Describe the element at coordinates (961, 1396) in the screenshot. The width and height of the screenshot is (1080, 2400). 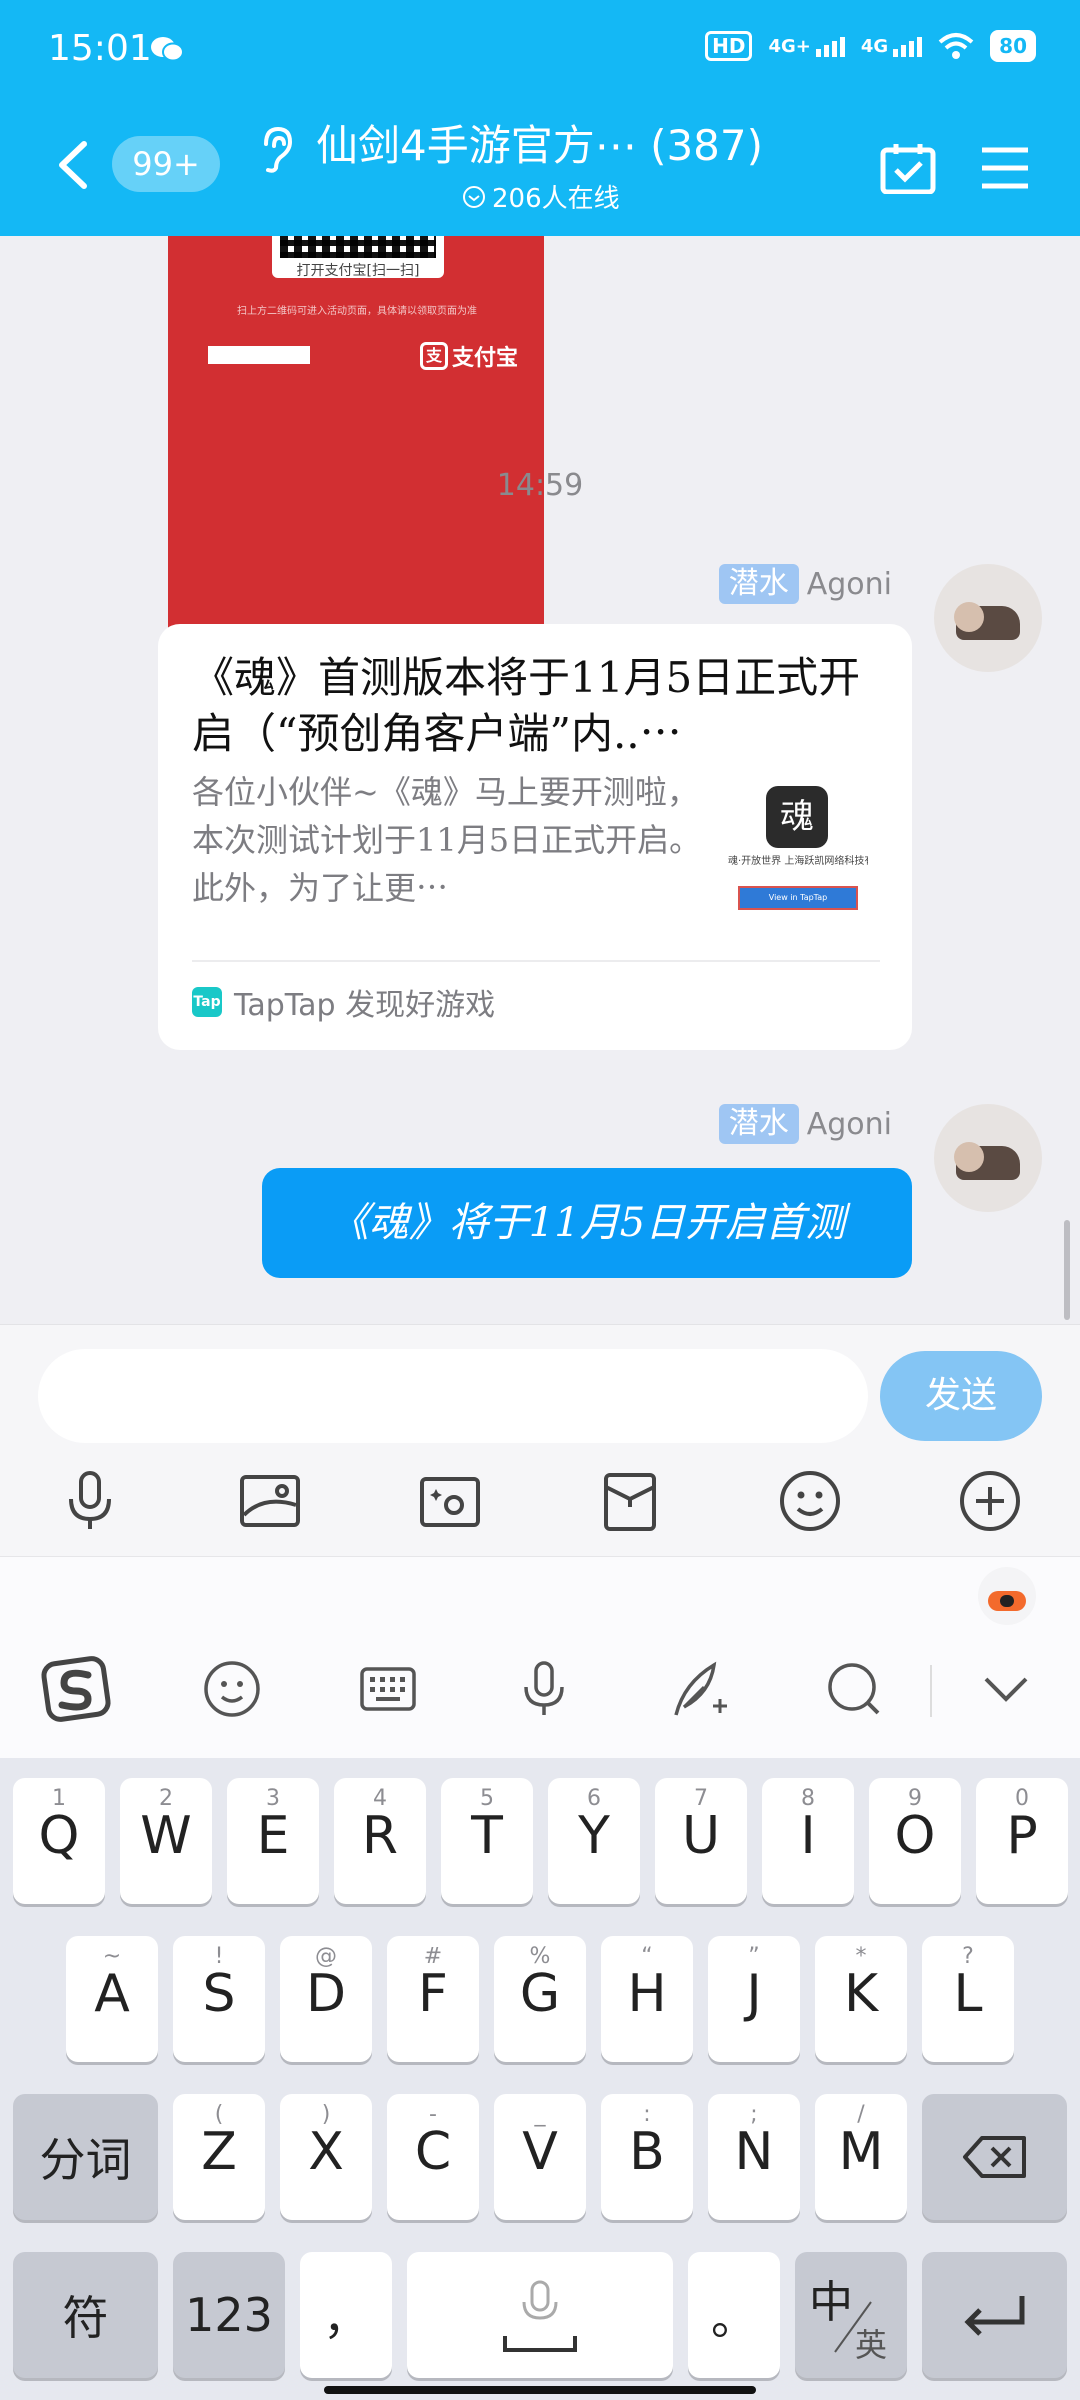
I see `send-button: 发送` at that location.